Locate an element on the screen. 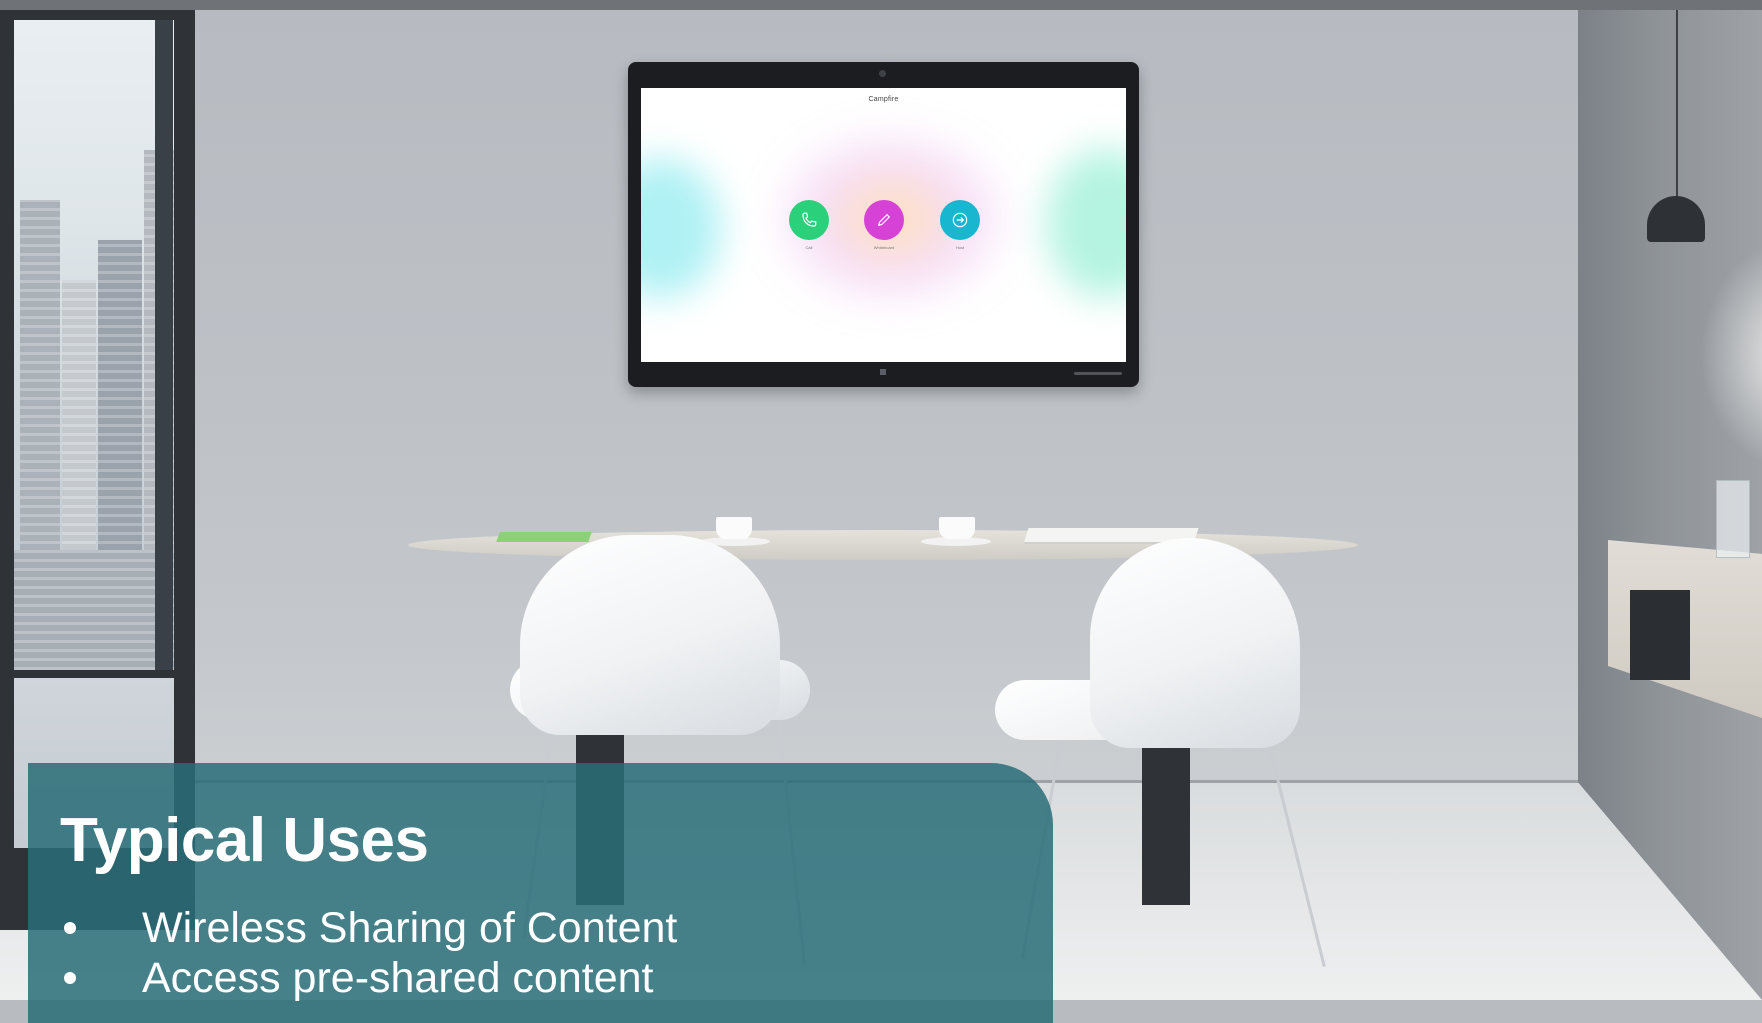 This screenshot has height=1023, width=1762. whiteboard-label: Whiteboard is located at coordinates (884, 247).